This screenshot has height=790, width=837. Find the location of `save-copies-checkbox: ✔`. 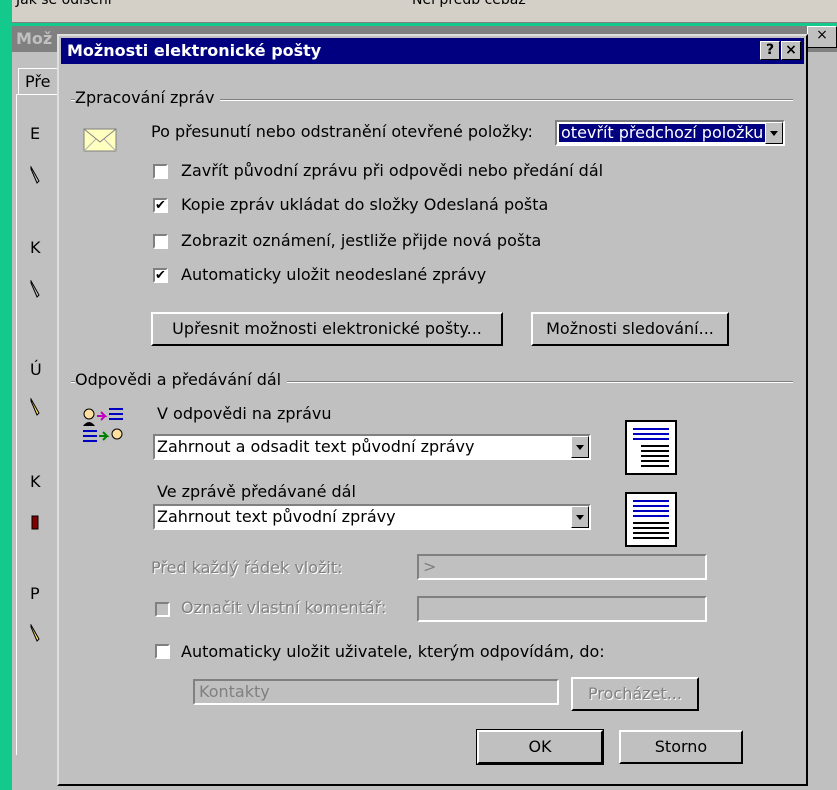

save-copies-checkbox: ✔ is located at coordinates (160, 205).